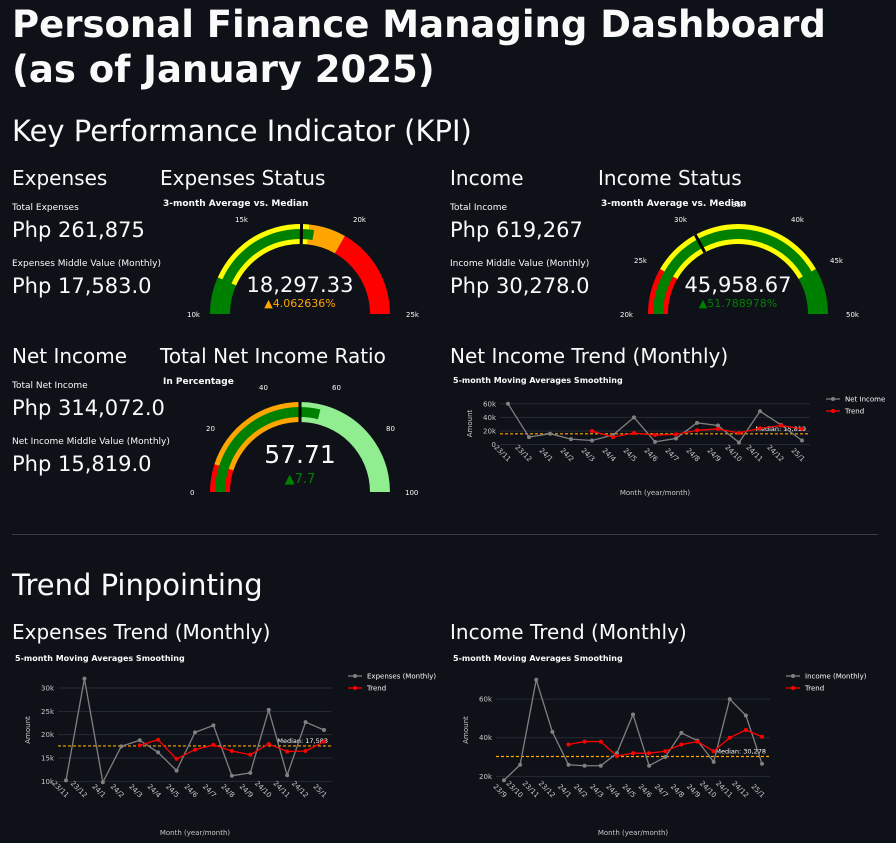 The height and width of the screenshot is (843, 896). What do you see at coordinates (242, 220) in the screenshot?
I see `gauge-tick: 15k` at bounding box center [242, 220].